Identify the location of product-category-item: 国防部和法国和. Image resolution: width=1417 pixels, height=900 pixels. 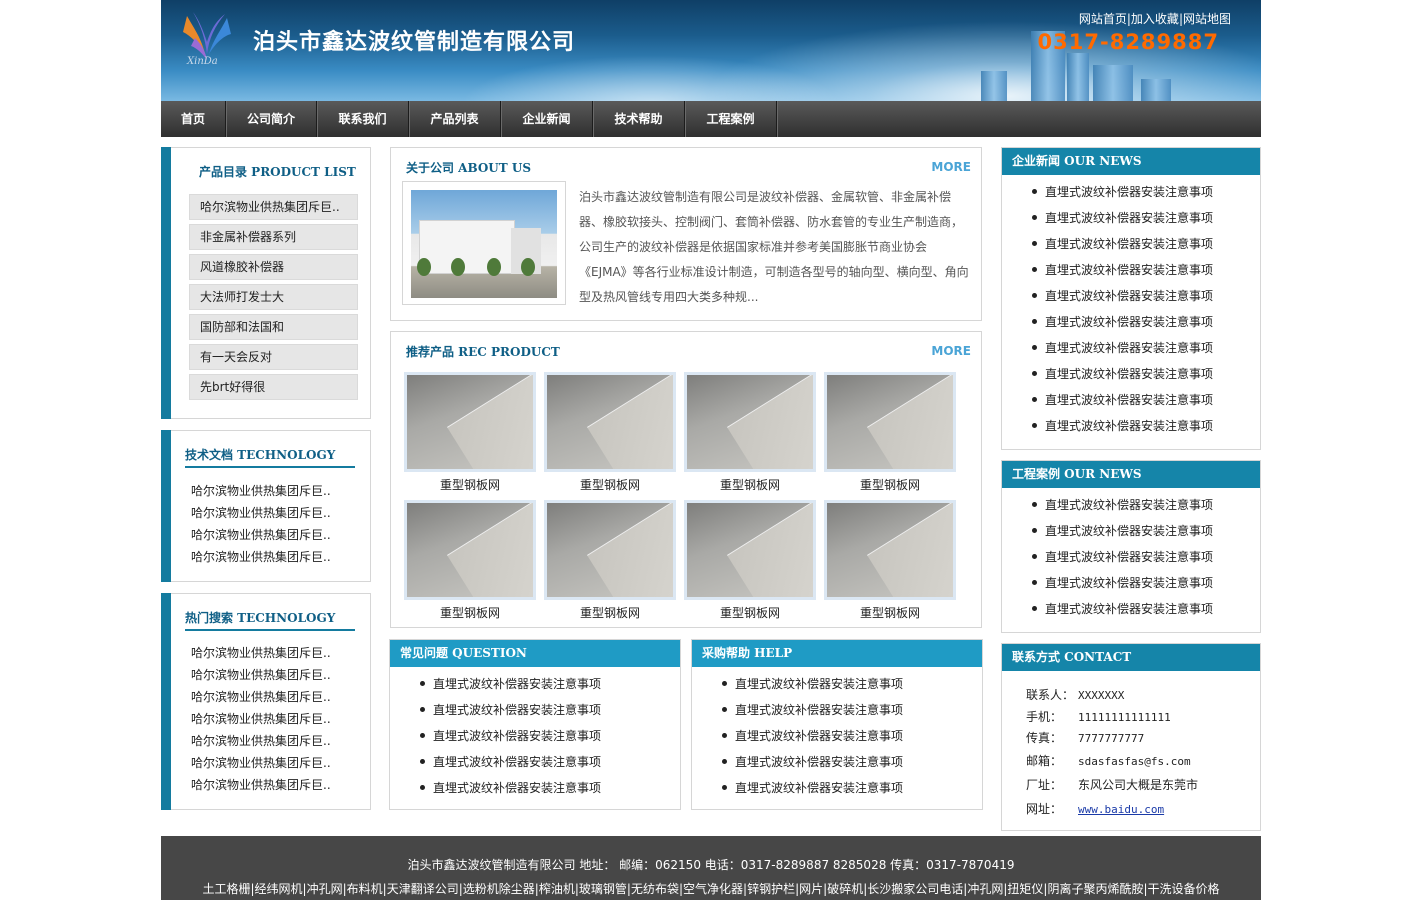
(273, 327).